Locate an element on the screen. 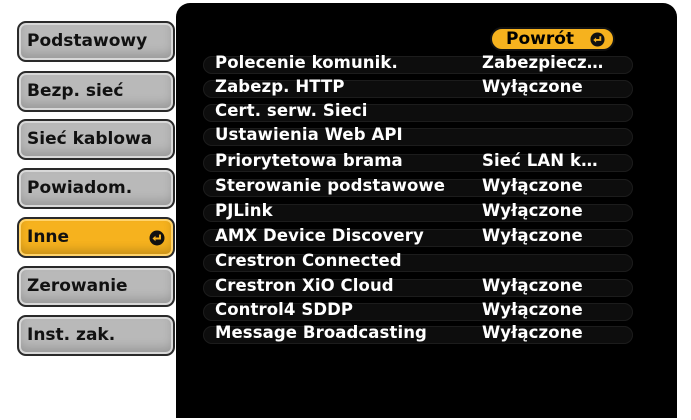 Image resolution: width=691 pixels, height=420 pixels. tab-label: Zerowanie is located at coordinates (77, 286).